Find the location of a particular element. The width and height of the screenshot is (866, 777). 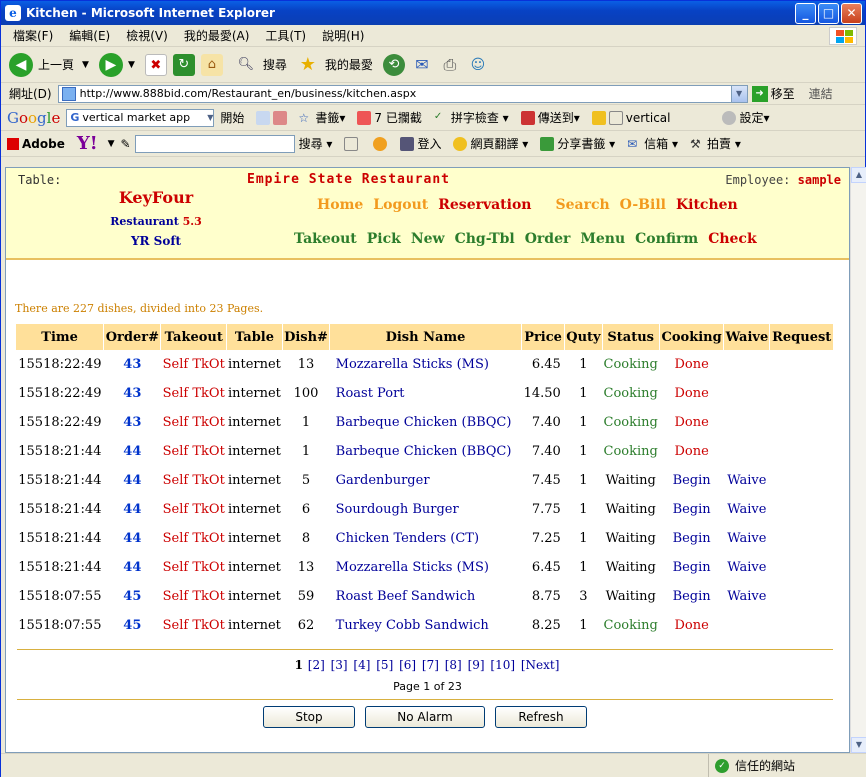

menu-help: 說明(H) is located at coordinates (343, 35).